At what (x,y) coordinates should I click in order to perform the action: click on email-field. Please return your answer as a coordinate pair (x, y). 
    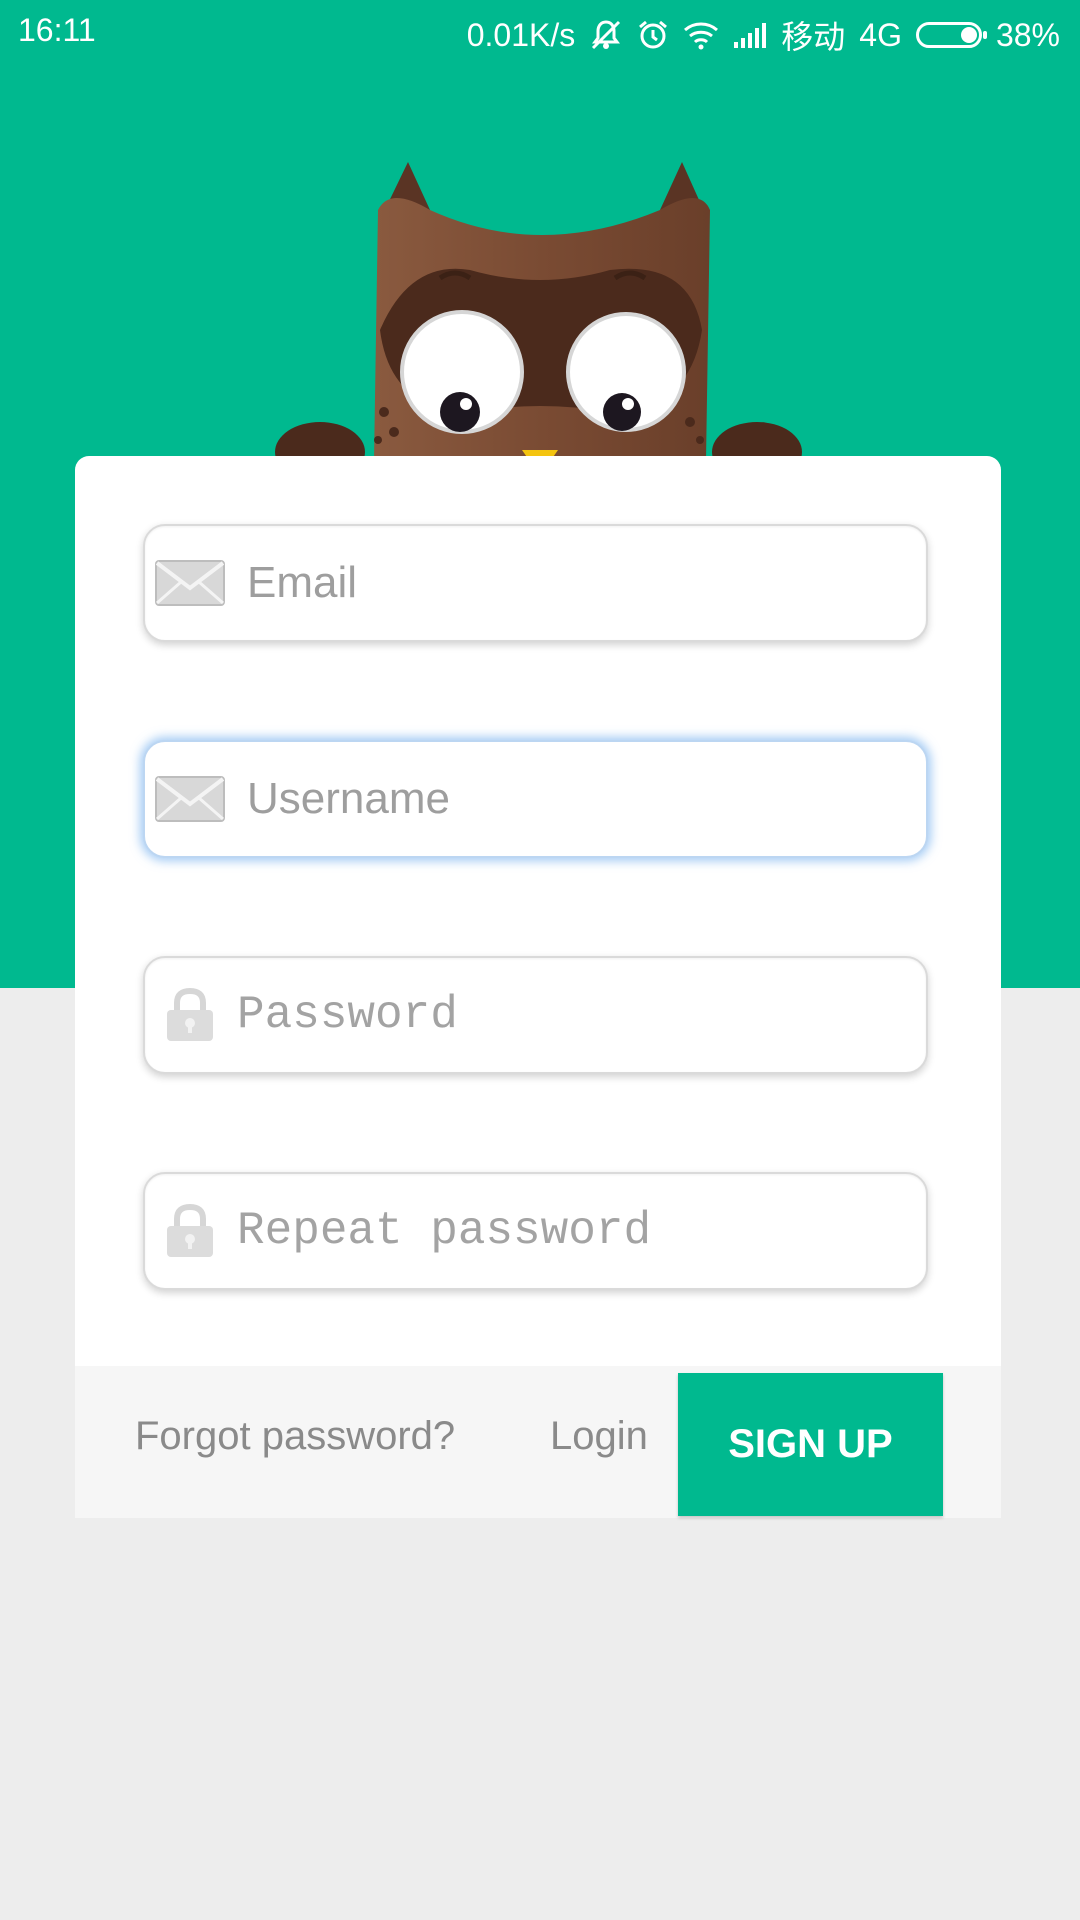
    Looking at the image, I should click on (535, 583).